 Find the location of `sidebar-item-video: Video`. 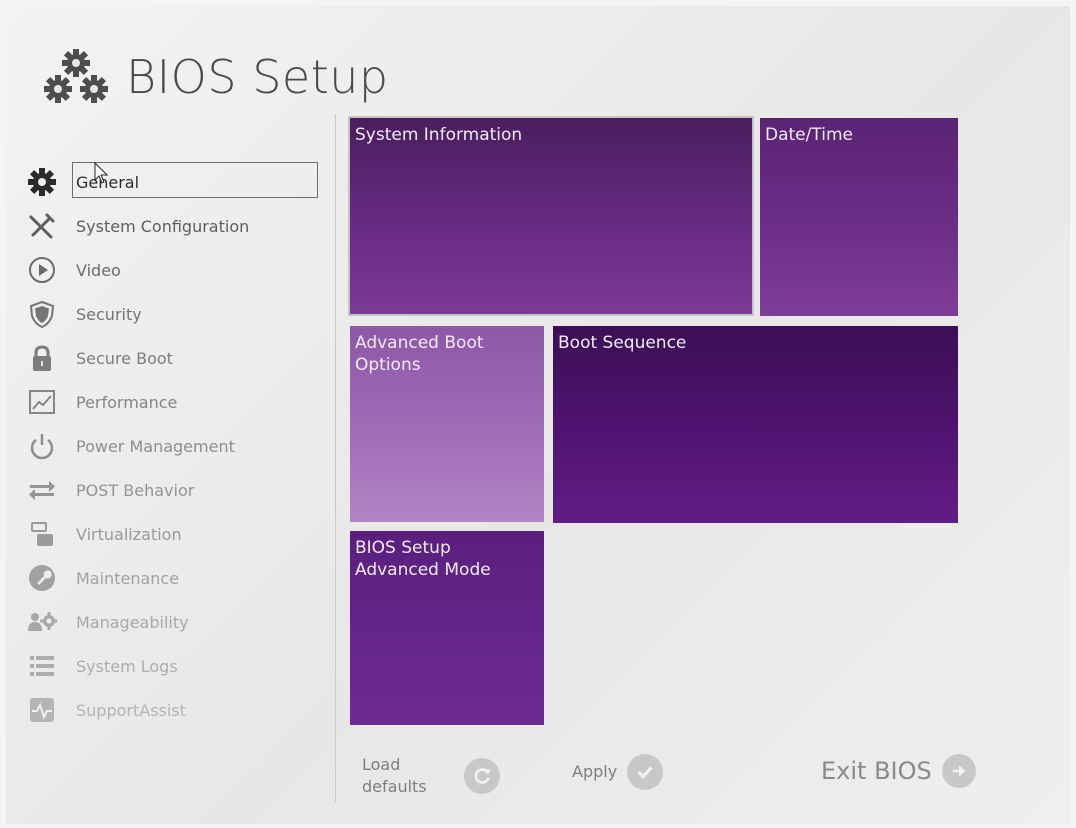

sidebar-item-video: Video is located at coordinates (174, 270).